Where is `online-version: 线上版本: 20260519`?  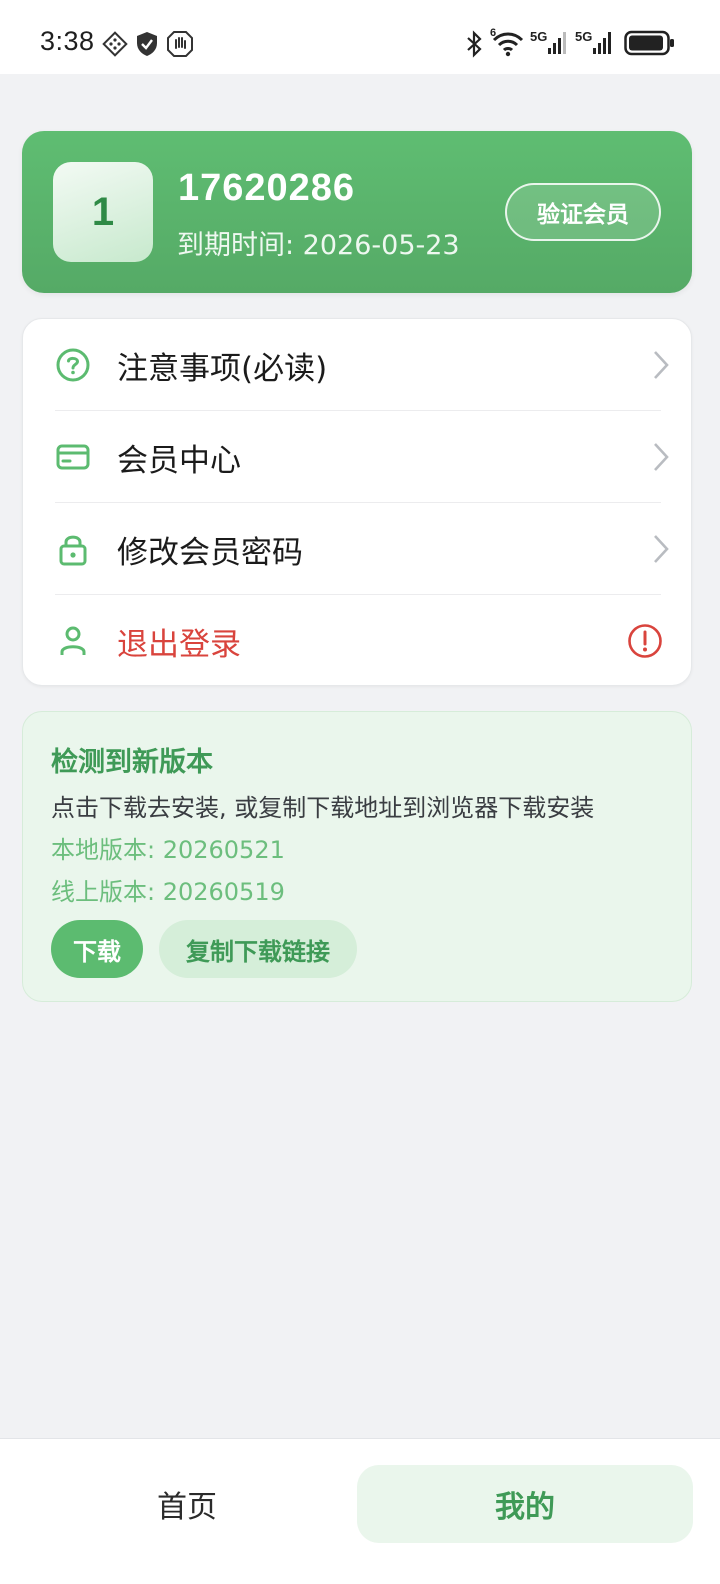
online-version: 线上版本: 20260519 is located at coordinates (168, 892).